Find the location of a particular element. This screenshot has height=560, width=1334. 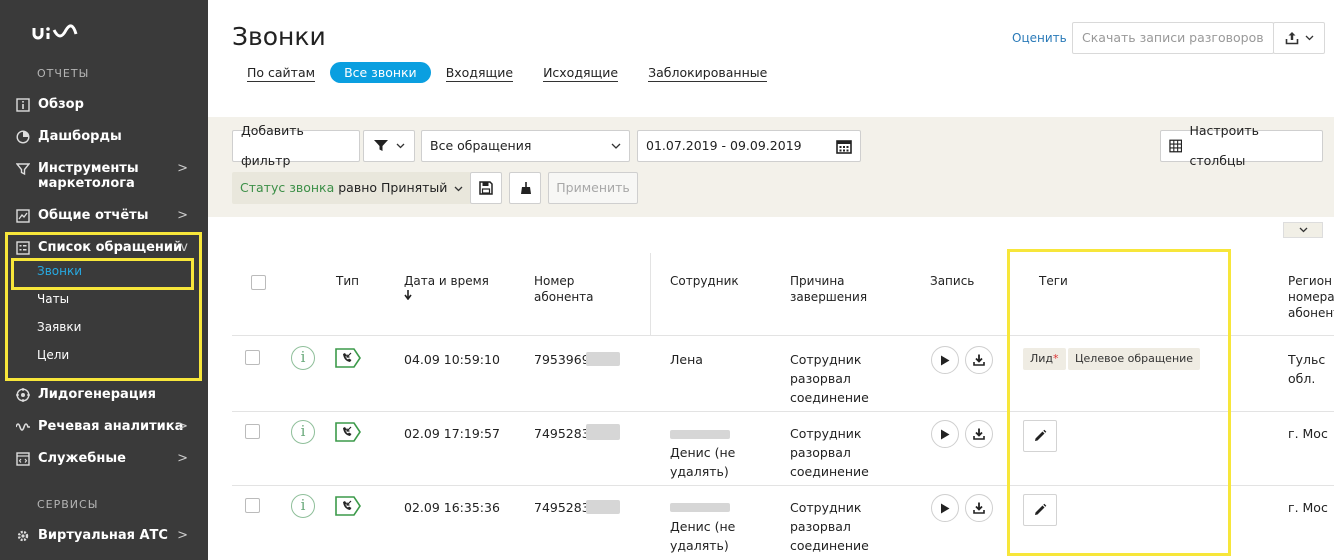

date-range-value: 01.07.2019 - 09.09.2019 is located at coordinates (724, 145).